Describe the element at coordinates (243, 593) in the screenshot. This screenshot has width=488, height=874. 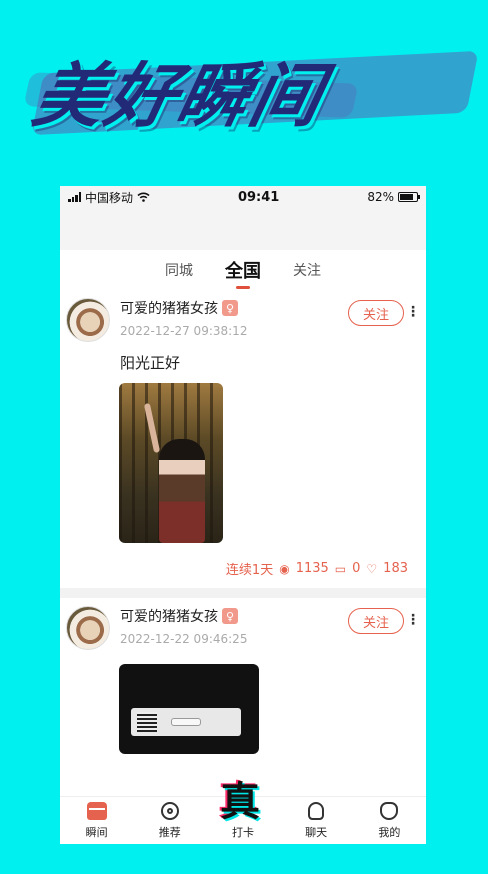
I see `divider` at that location.